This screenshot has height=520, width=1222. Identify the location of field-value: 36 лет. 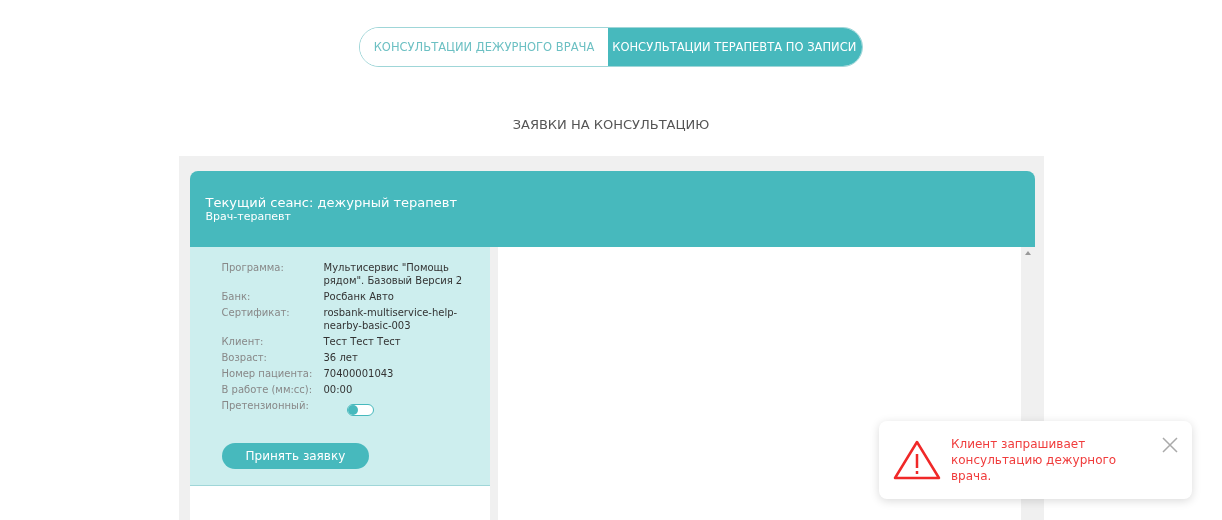
(341, 357).